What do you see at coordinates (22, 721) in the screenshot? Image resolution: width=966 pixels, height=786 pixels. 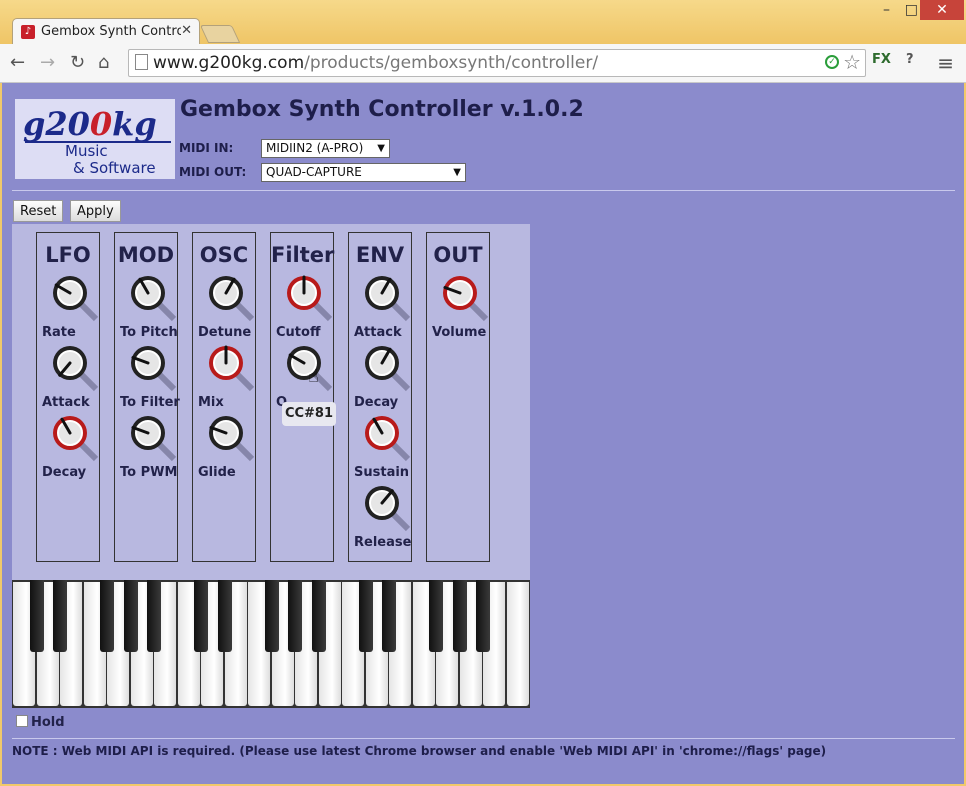 I see `hold-checkbox` at bounding box center [22, 721].